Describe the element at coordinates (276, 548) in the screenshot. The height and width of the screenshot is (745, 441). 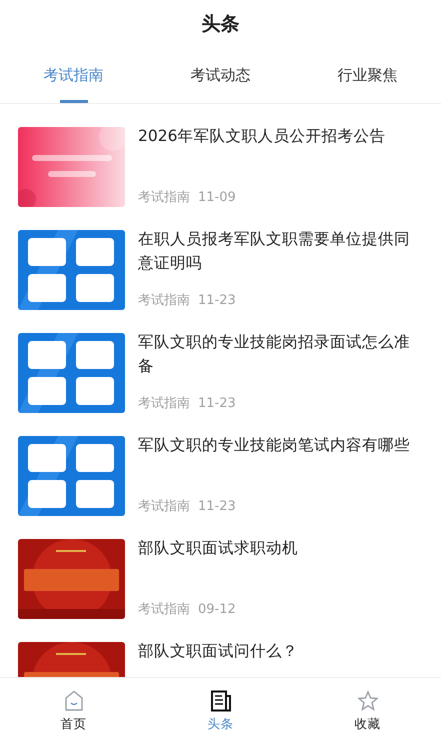
I see `article-title: 部队文职面试求职动机` at that location.